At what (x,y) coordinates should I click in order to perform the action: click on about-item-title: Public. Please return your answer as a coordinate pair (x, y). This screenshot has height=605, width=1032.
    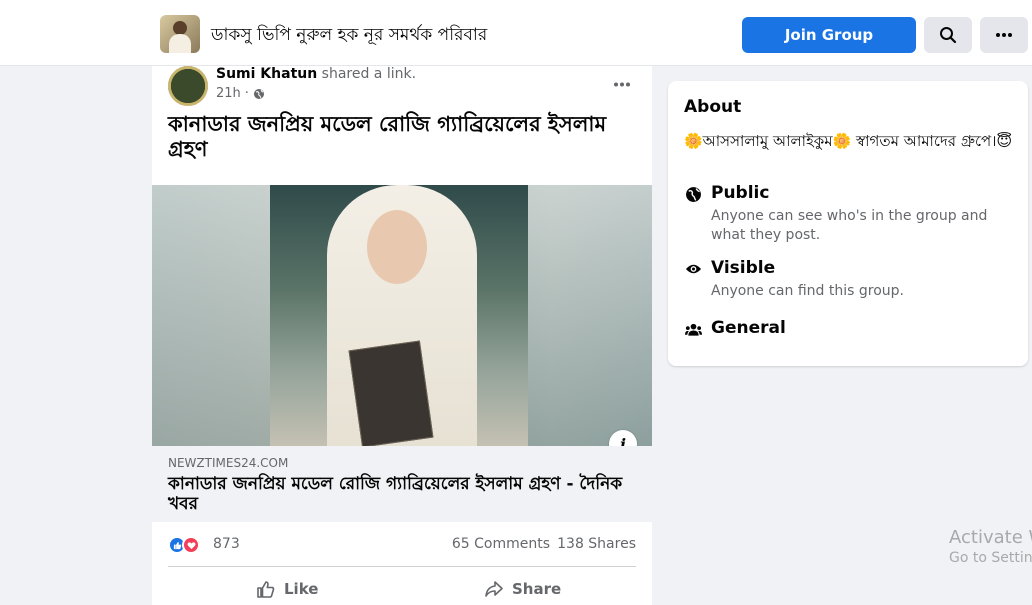
    Looking at the image, I should click on (740, 193).